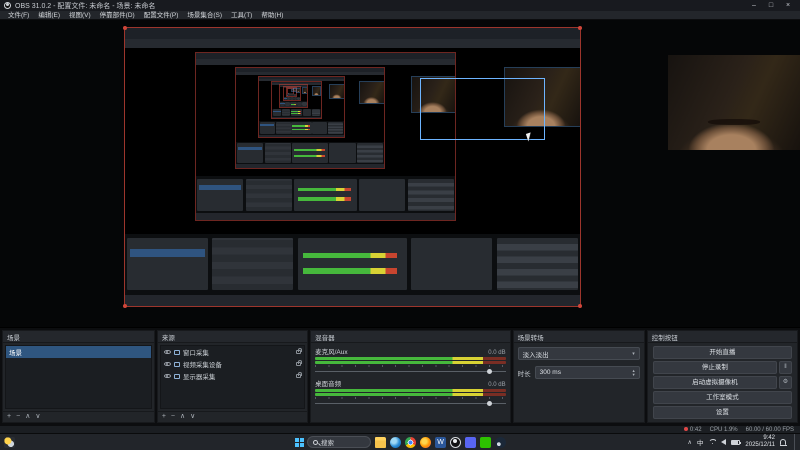  I want to click on tray-clock: 9:42 2025/12/11, so click(760, 442).